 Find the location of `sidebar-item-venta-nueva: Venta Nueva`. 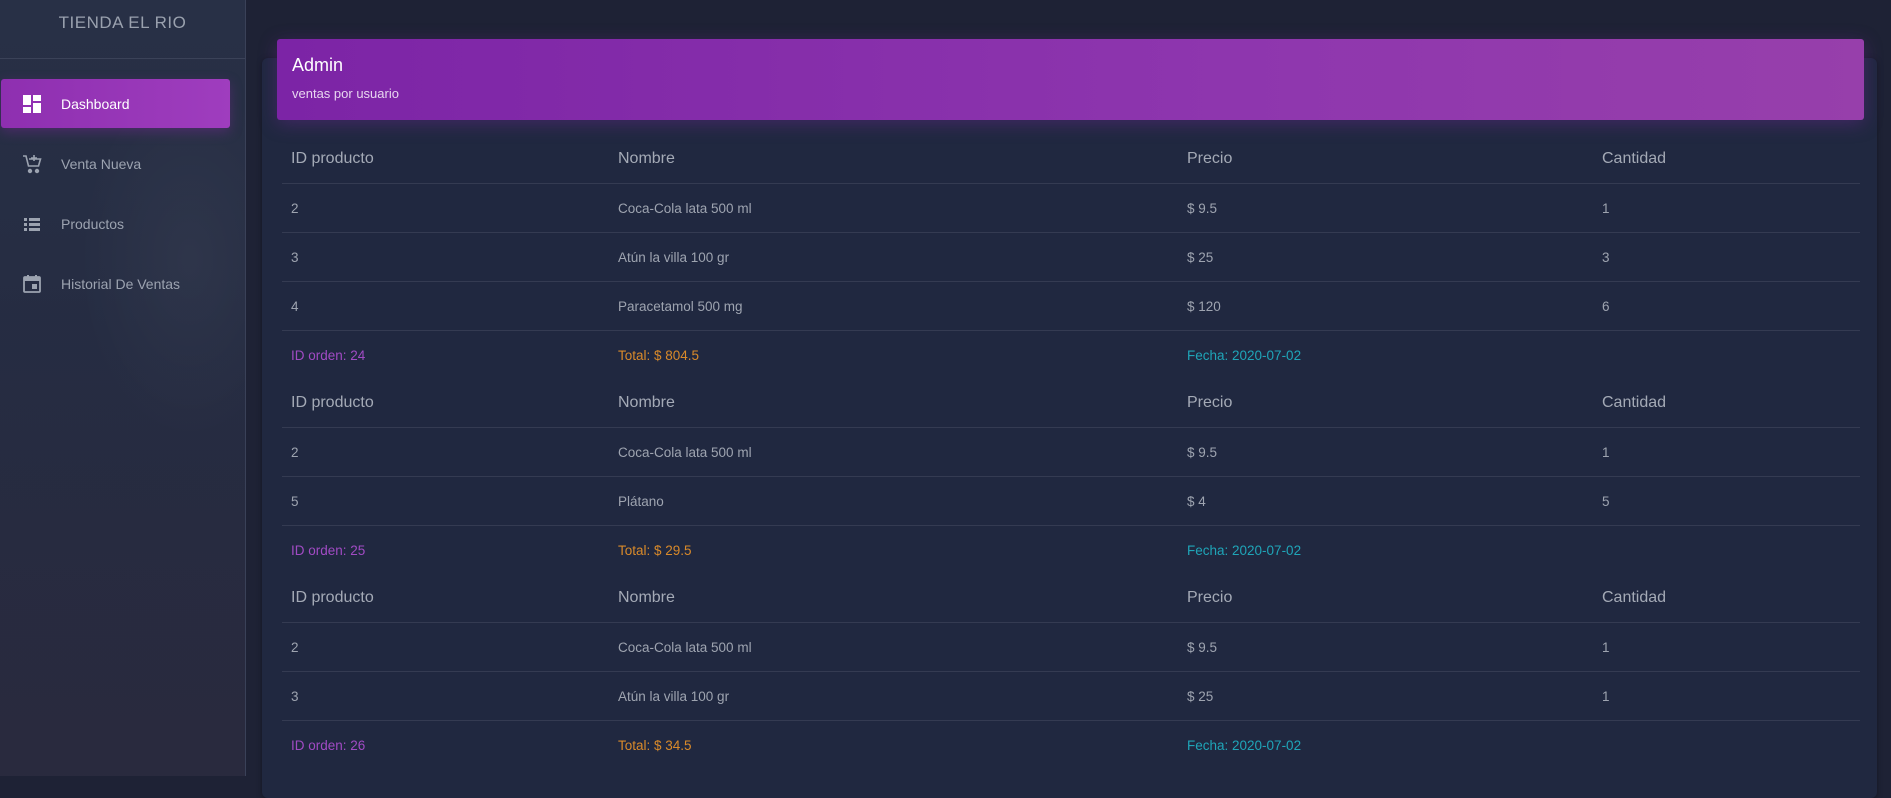

sidebar-item-venta-nueva: Venta Nueva is located at coordinates (115, 163).